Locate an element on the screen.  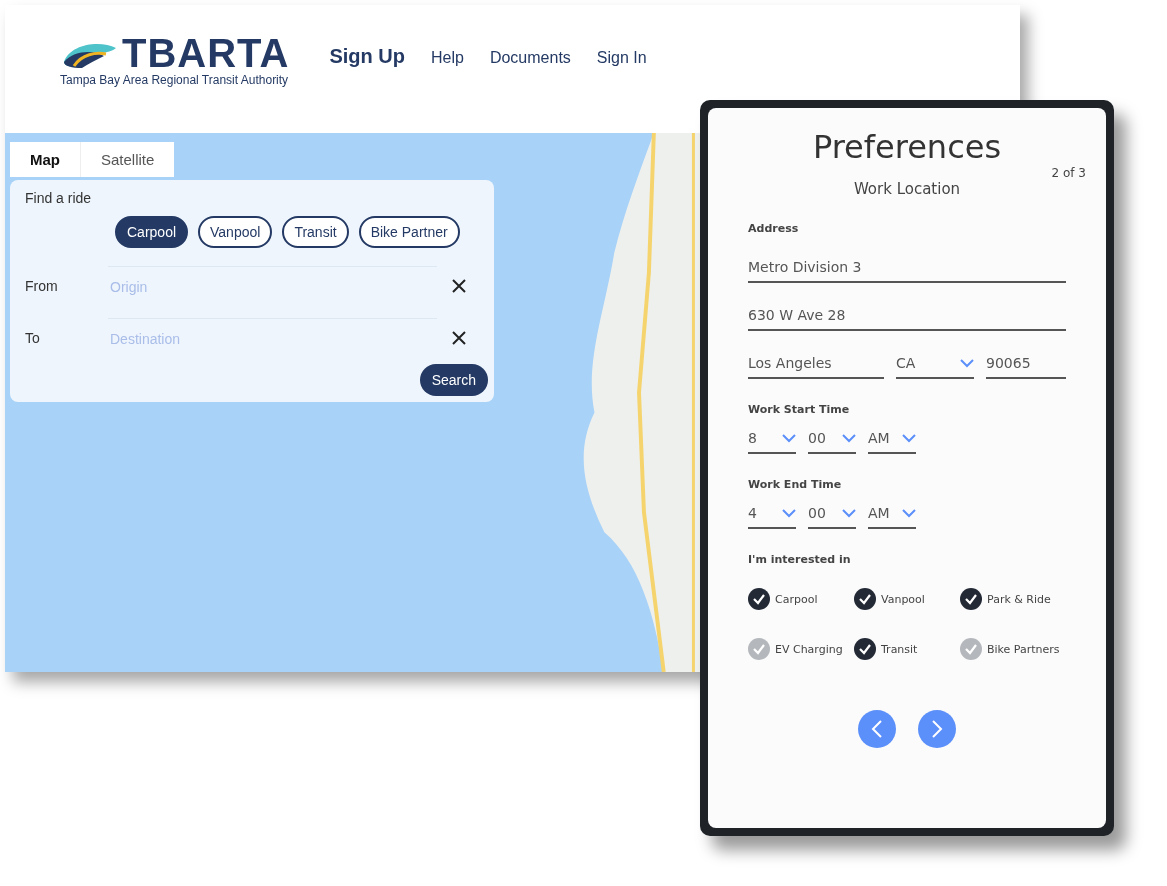
field-label: From is located at coordinates (42, 286).